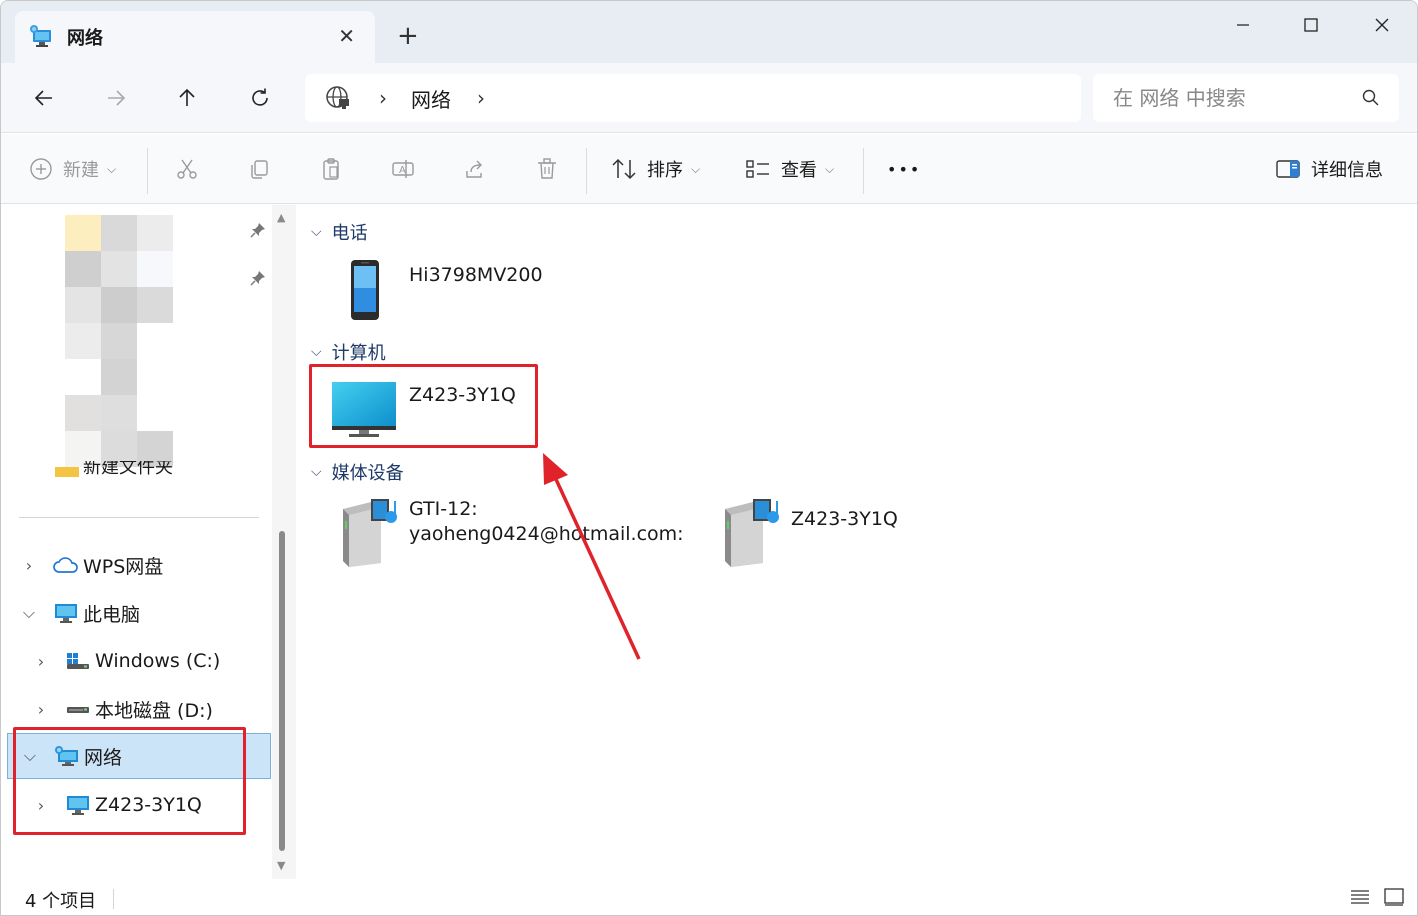  I want to click on item-count: 4 个项目, so click(61, 901).